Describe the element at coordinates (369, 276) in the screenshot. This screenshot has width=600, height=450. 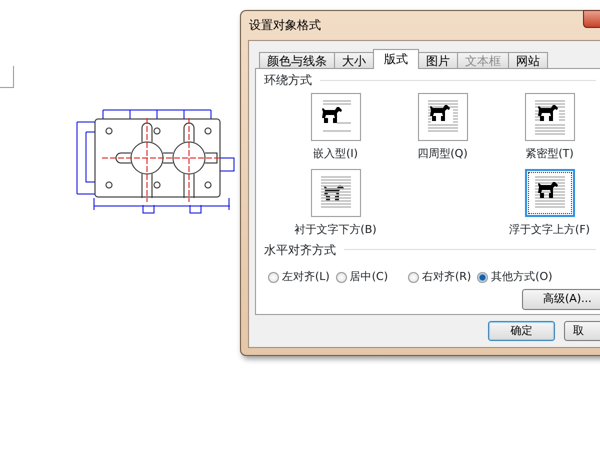
I see `radio-label: 居中(C)` at that location.